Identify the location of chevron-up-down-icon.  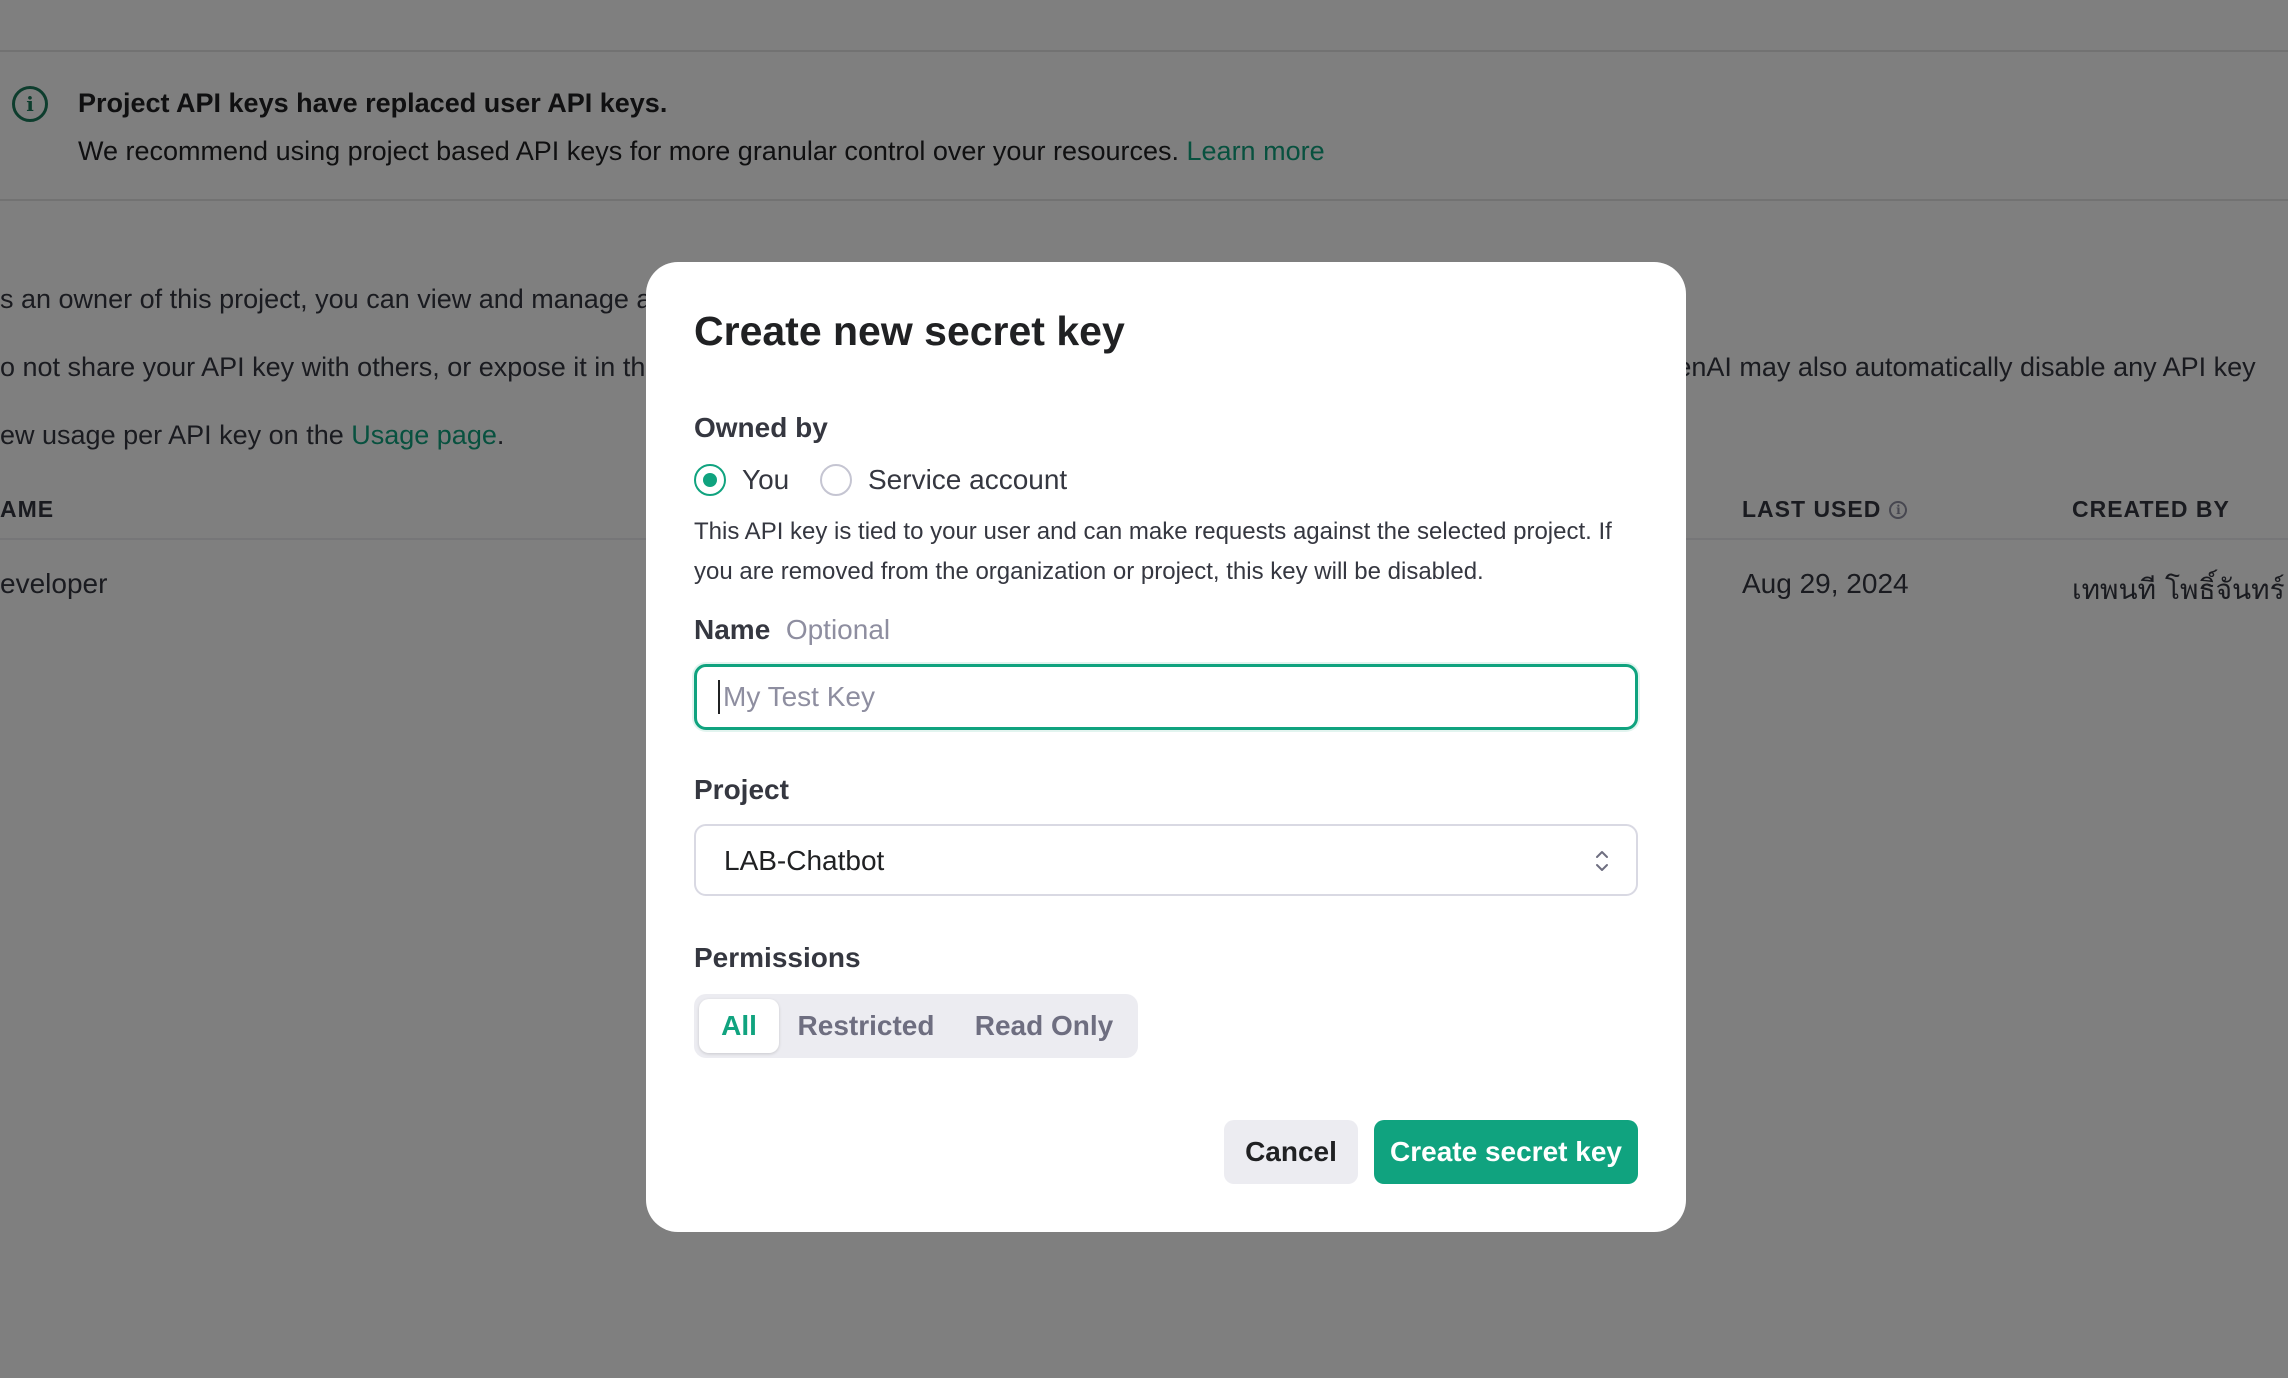
(1602, 861).